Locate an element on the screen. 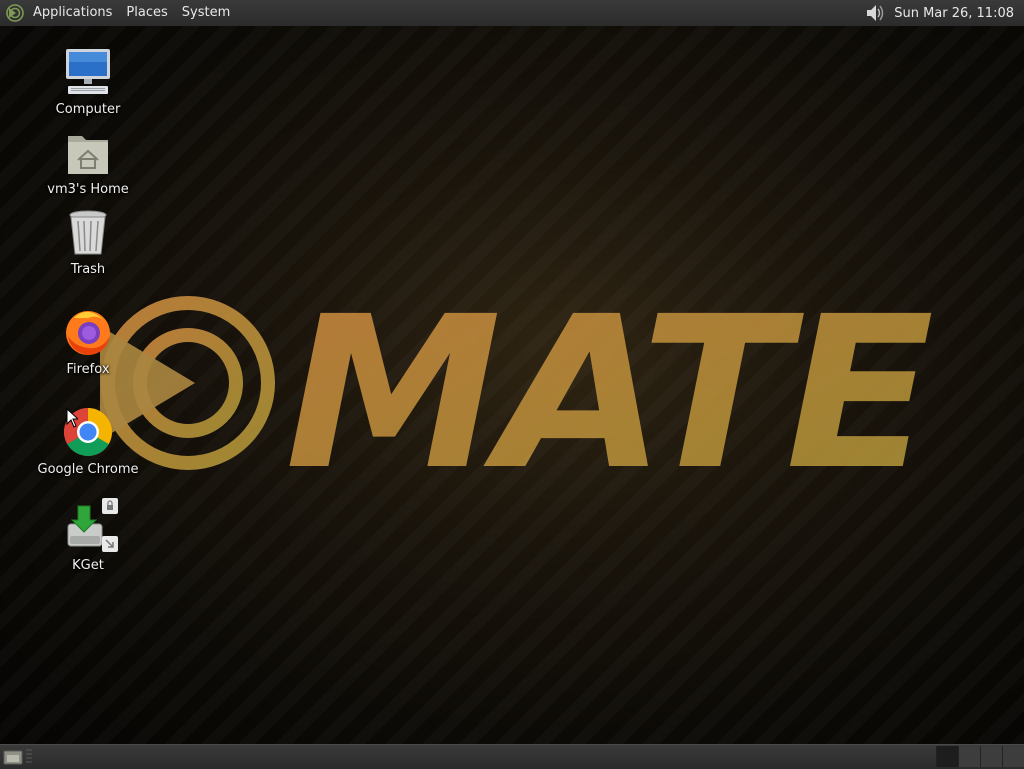  show-desktop-icon is located at coordinates (13, 757).